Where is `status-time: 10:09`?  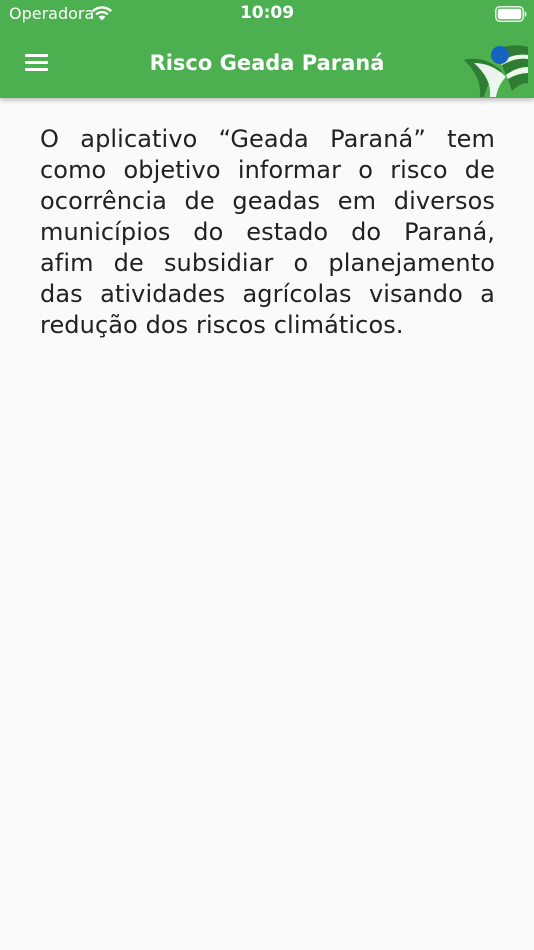
status-time: 10:09 is located at coordinates (267, 13).